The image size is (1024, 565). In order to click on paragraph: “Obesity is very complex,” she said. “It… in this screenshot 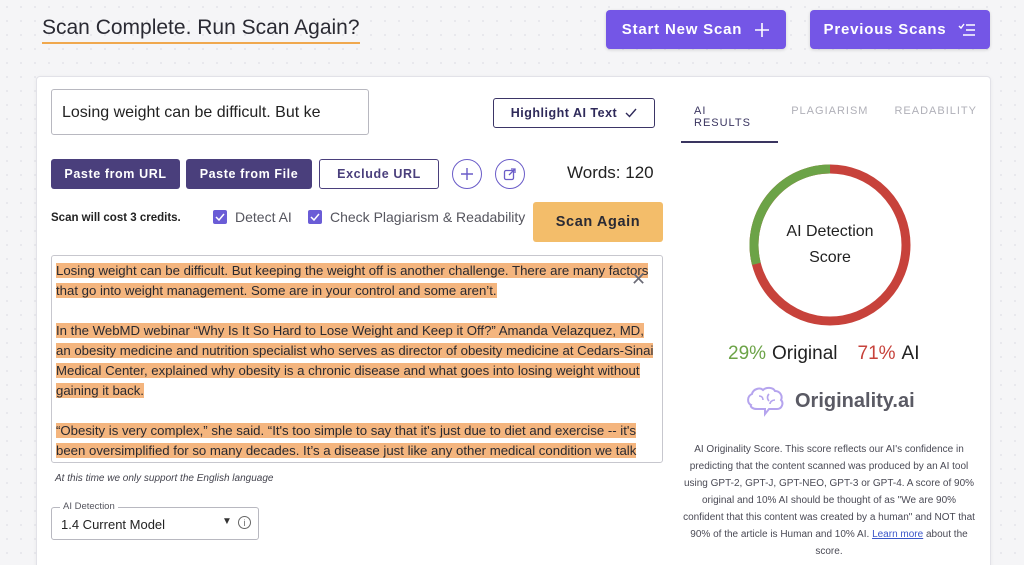, I will do `click(357, 441)`.